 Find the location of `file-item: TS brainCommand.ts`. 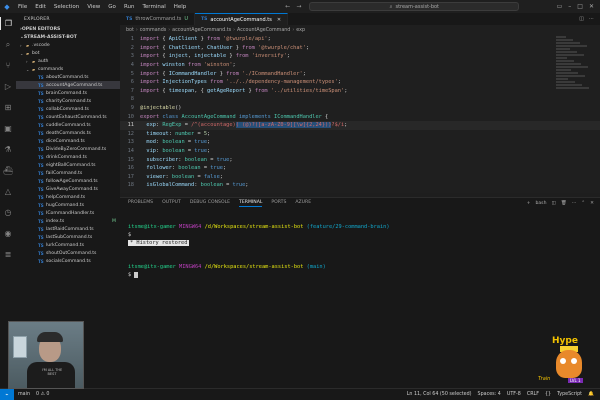

file-item: TS brainCommand.ts is located at coordinates (68, 93).